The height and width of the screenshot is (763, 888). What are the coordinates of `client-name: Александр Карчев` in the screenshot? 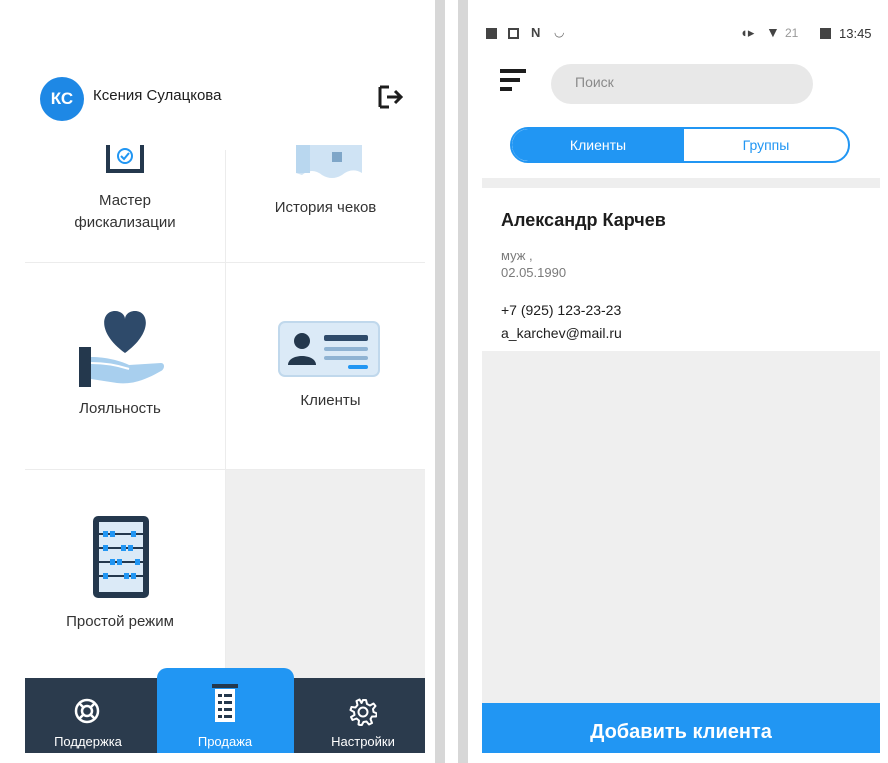 It's located at (583, 220).